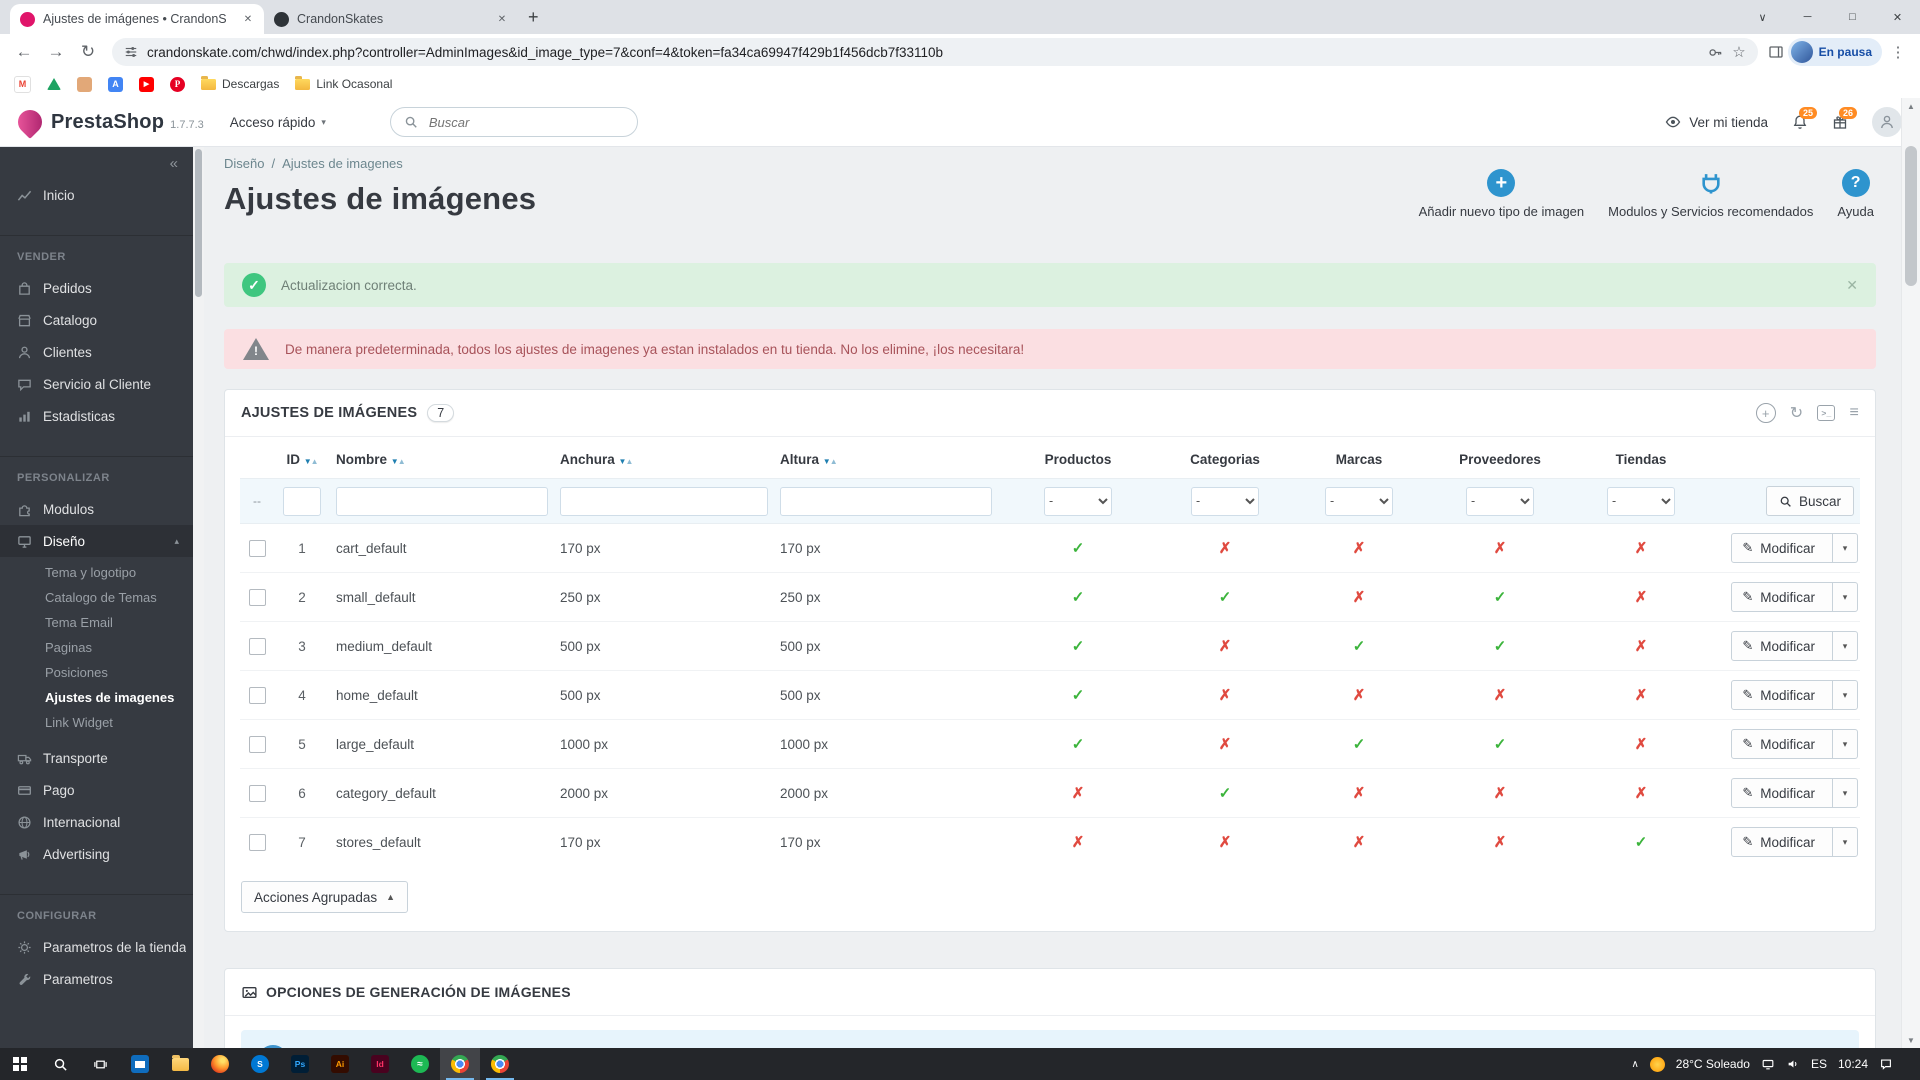 The image size is (1920, 1080). I want to click on weather-label: 28°C Soleado, so click(1713, 1064).